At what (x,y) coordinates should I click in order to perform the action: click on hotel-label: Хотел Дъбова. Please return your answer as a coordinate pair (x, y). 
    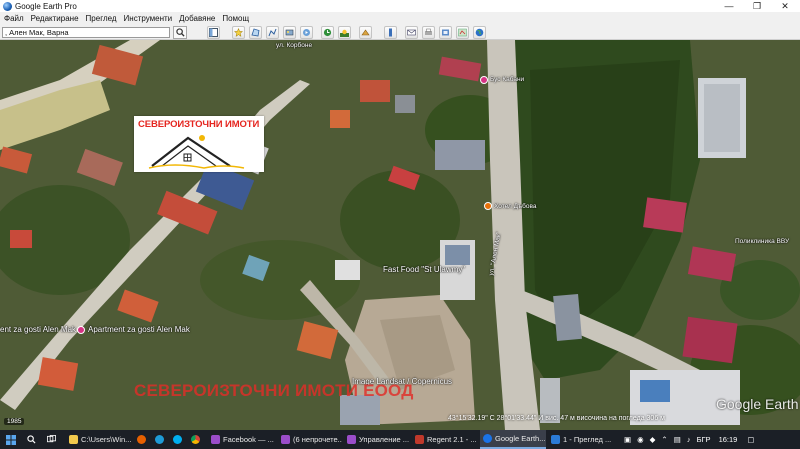
    Looking at the image, I should click on (515, 206).